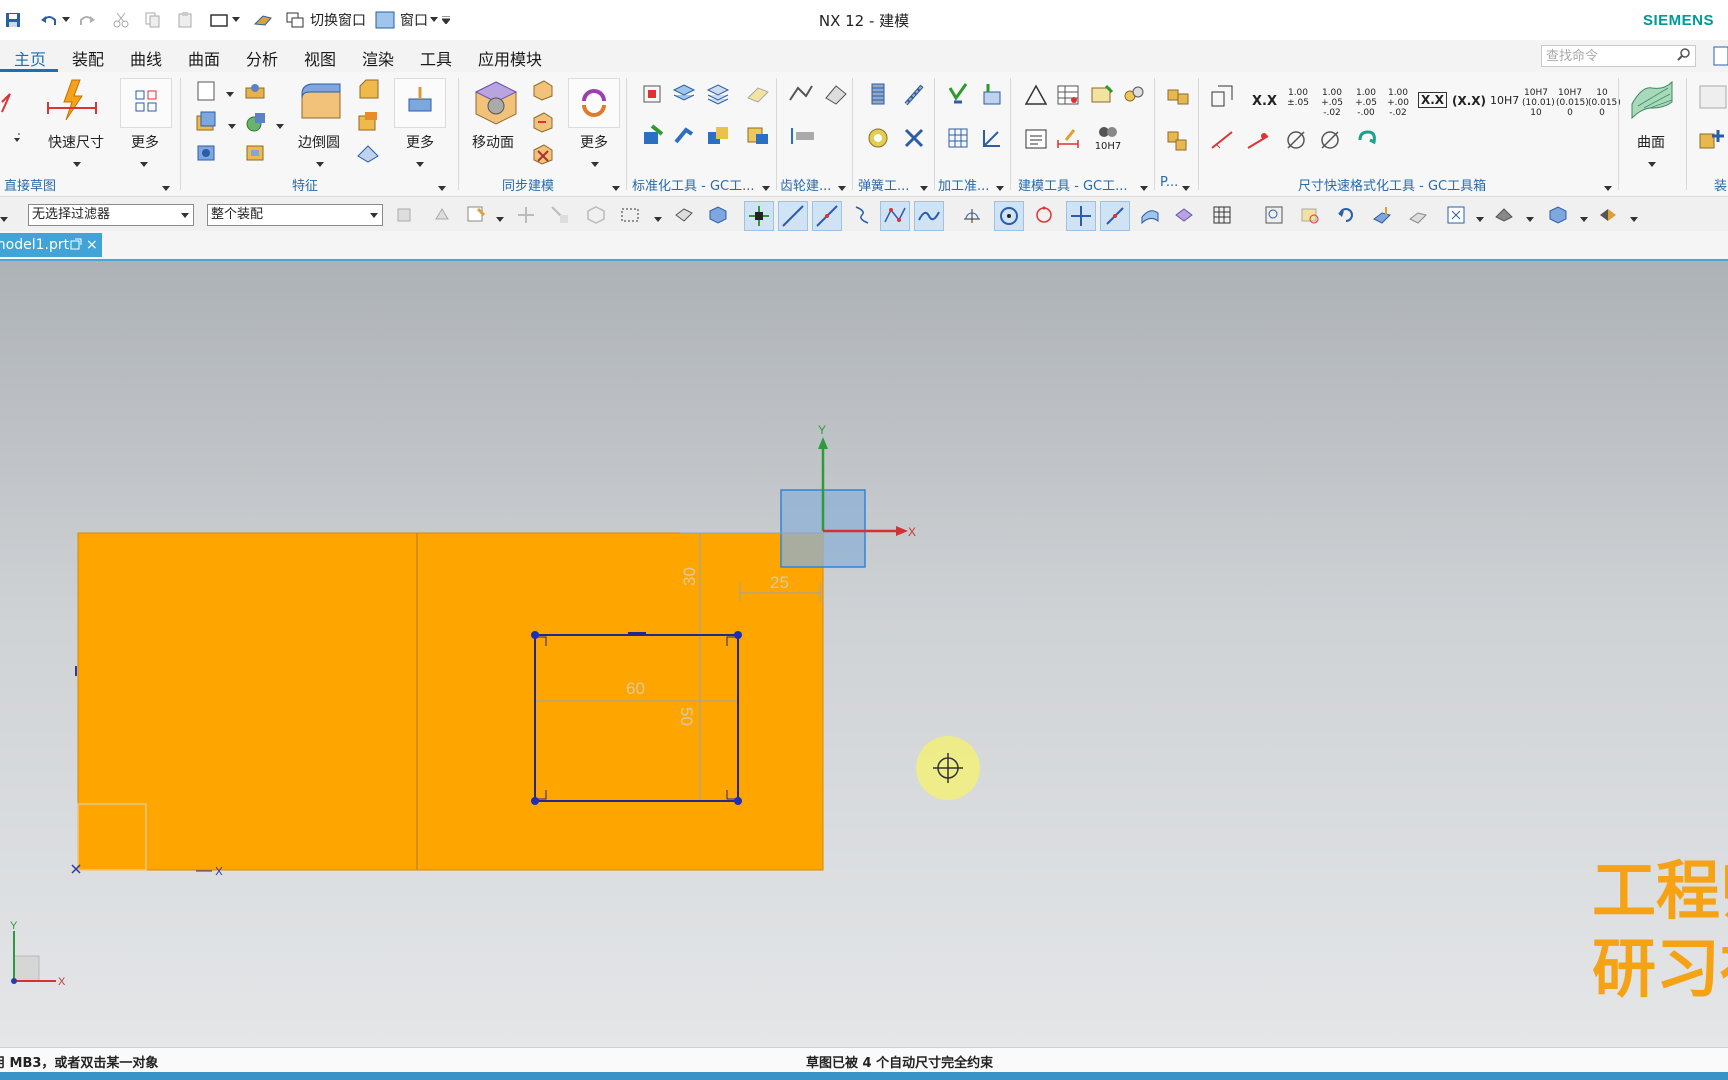 The width and height of the screenshot is (1728, 1080). I want to click on search-icon, so click(1684, 59).